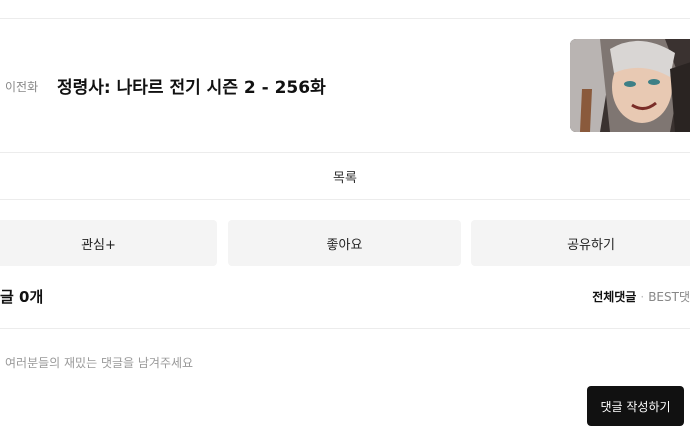  I want to click on comment-divider, so click(345, 328).